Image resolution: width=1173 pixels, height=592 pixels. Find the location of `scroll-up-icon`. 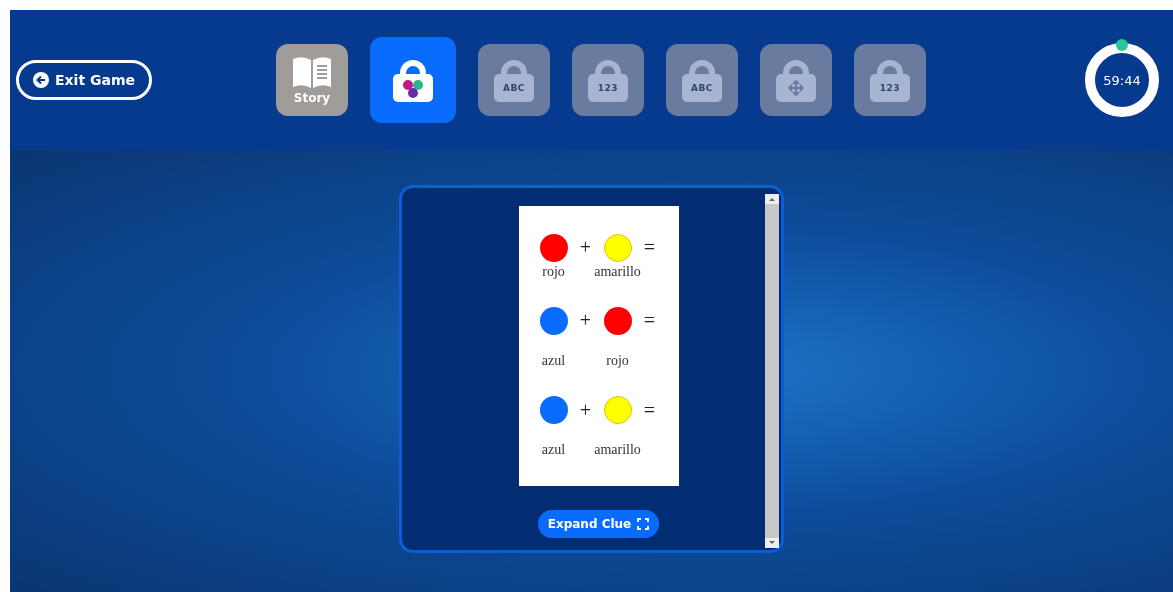

scroll-up-icon is located at coordinates (772, 199).